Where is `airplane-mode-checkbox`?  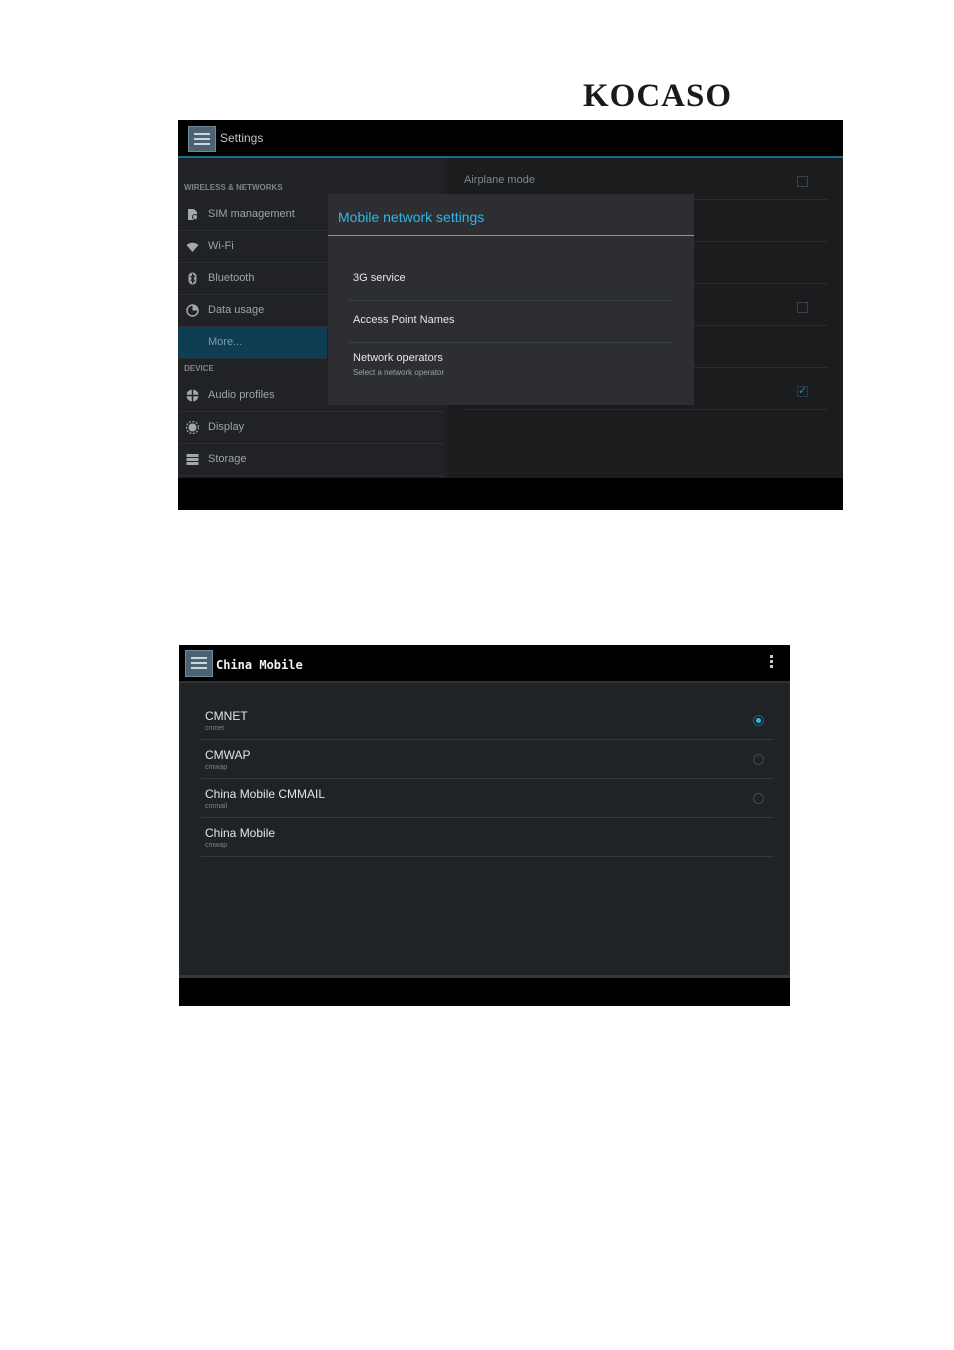 airplane-mode-checkbox is located at coordinates (802, 181).